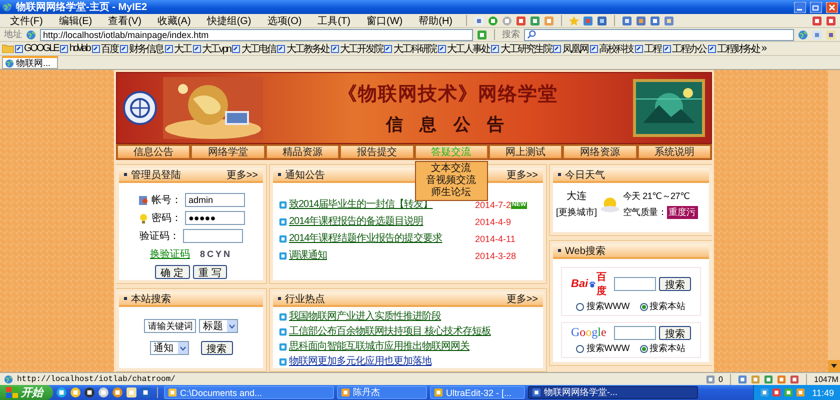 This screenshot has height=400, width=840. Describe the element at coordinates (75, 20) in the screenshot. I see `menu-item: 编辑(E)` at that location.